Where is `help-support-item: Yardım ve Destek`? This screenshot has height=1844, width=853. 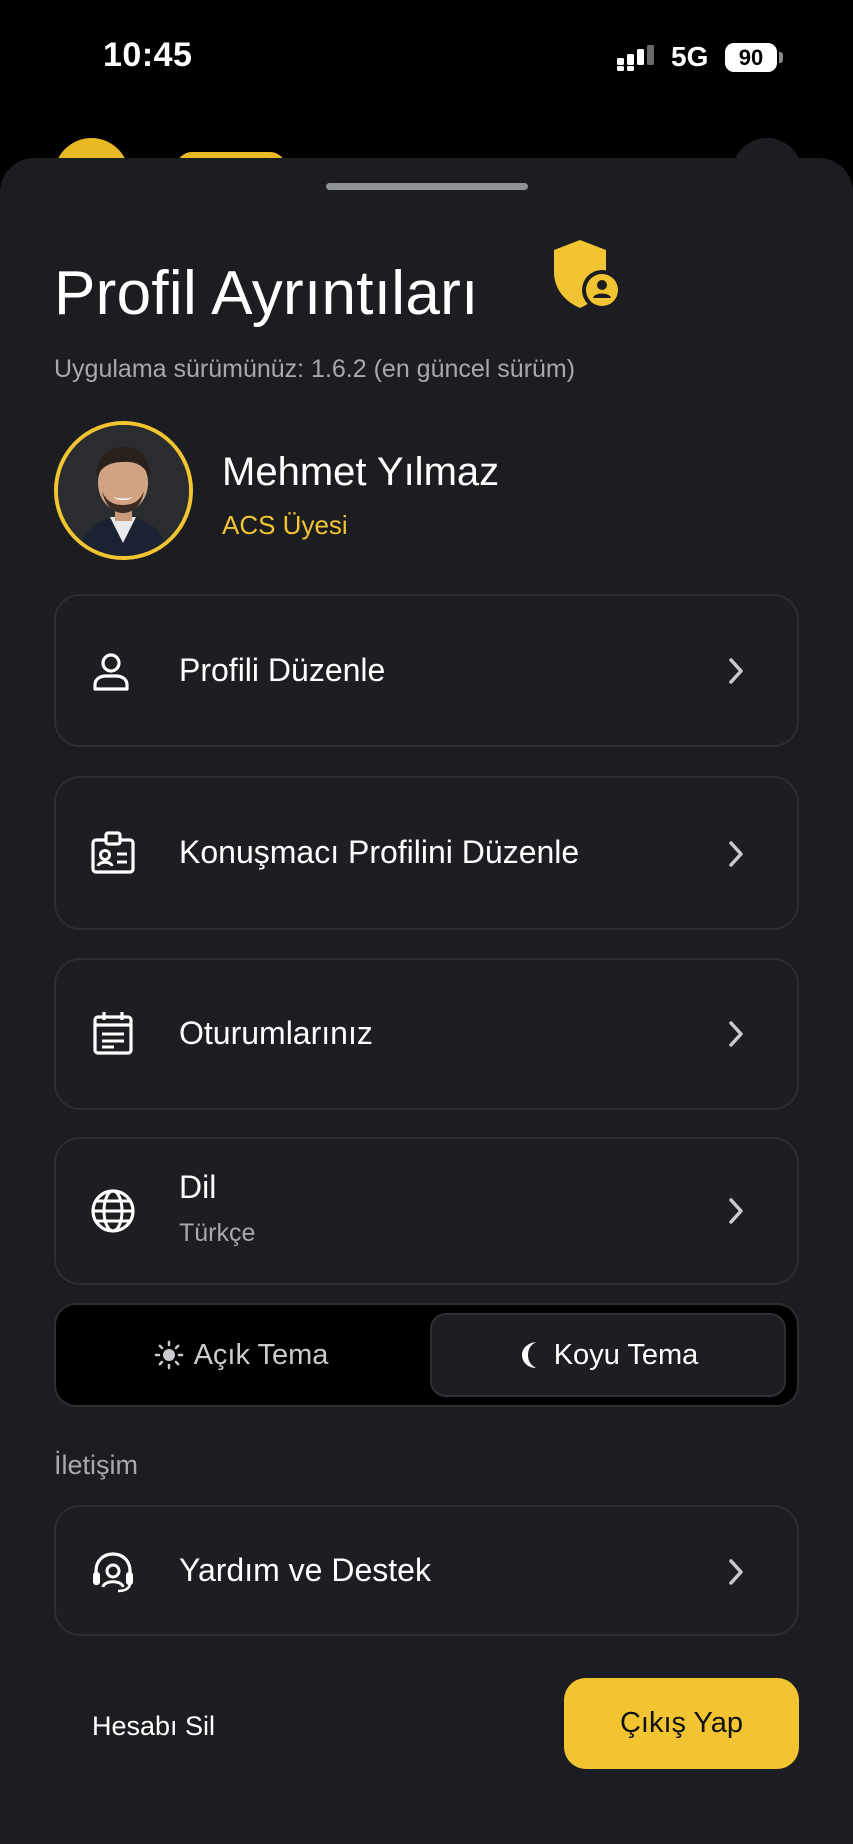 help-support-item: Yardım ve Destek is located at coordinates (426, 1570).